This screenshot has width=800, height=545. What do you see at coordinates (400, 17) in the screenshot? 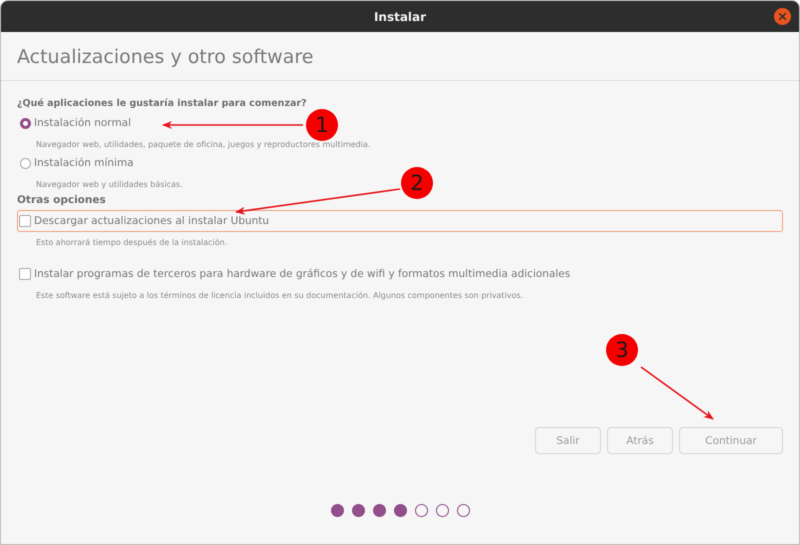
I see `window-title: Instalar` at bounding box center [400, 17].